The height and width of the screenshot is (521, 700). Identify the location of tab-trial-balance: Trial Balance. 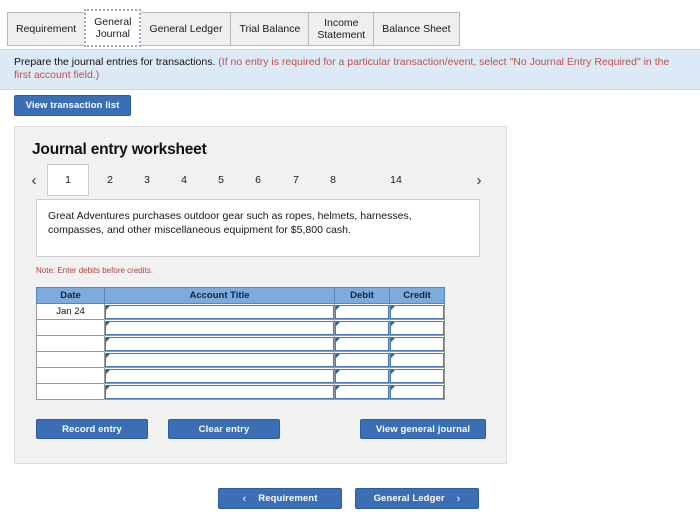
(270, 29).